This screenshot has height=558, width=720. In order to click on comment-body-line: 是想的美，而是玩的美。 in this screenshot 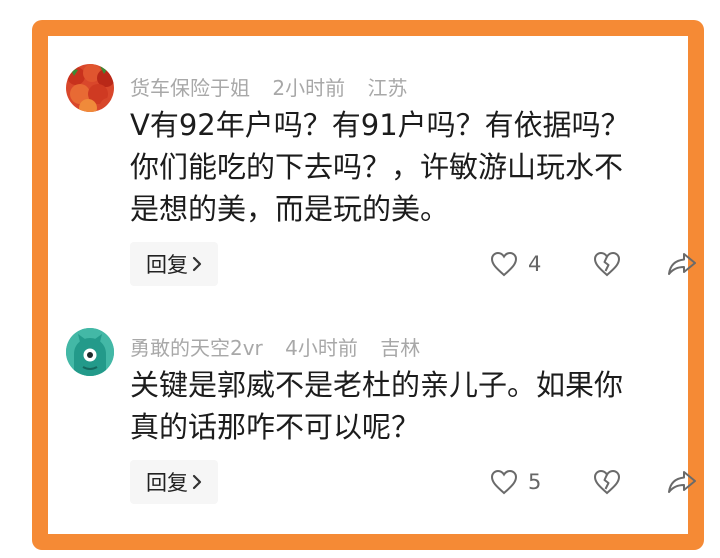, I will do `click(290, 209)`.